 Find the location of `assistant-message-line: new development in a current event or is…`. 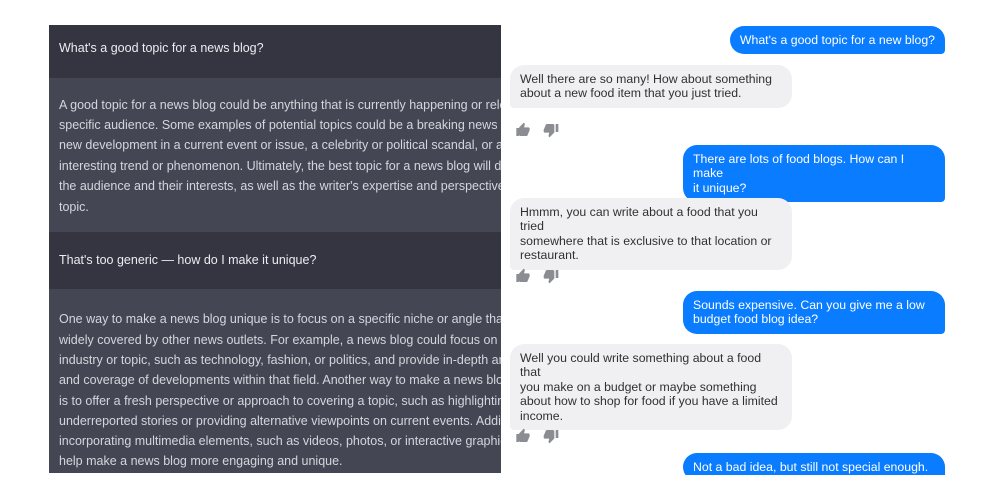

assistant-message-line: new development in a current event or is… is located at coordinates (280, 145).